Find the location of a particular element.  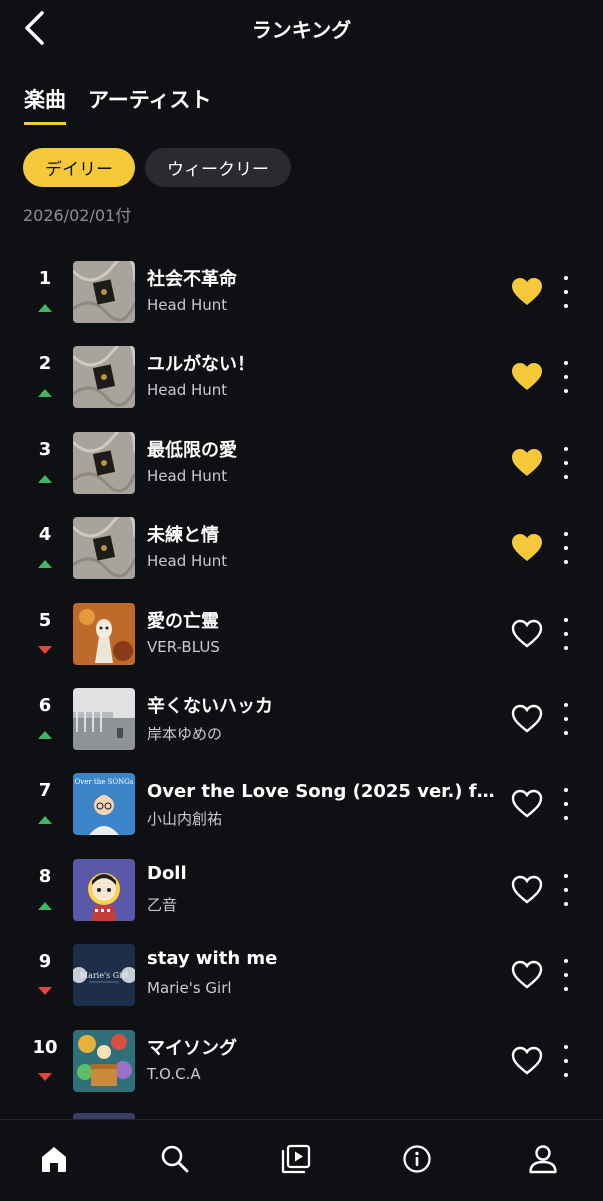

header: ランキング is located at coordinates (301, 28).